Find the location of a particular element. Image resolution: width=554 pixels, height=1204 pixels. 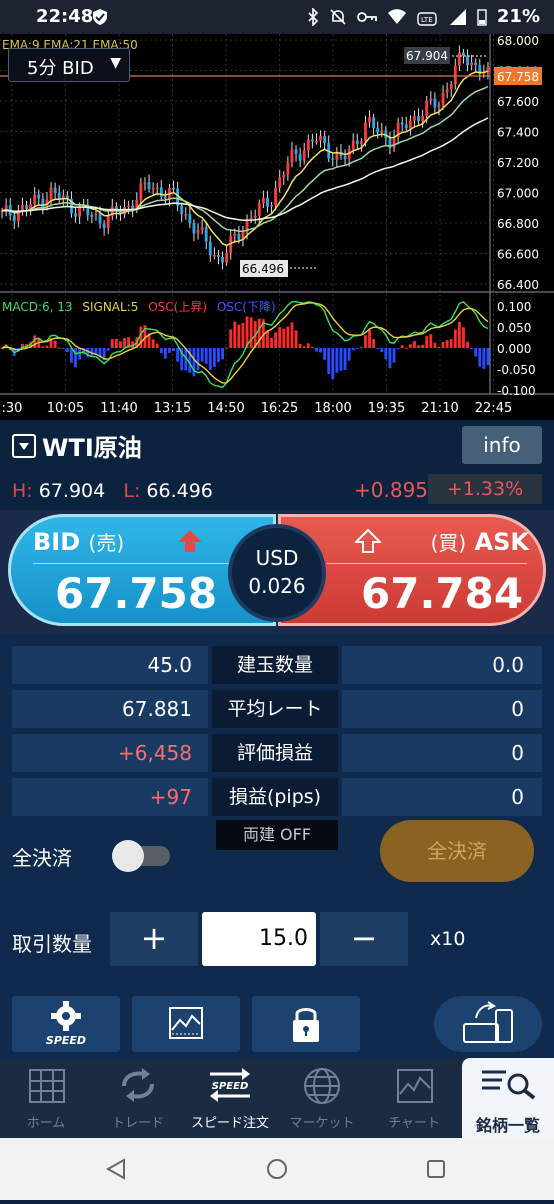

chart-nav-icon is located at coordinates (415, 1086).